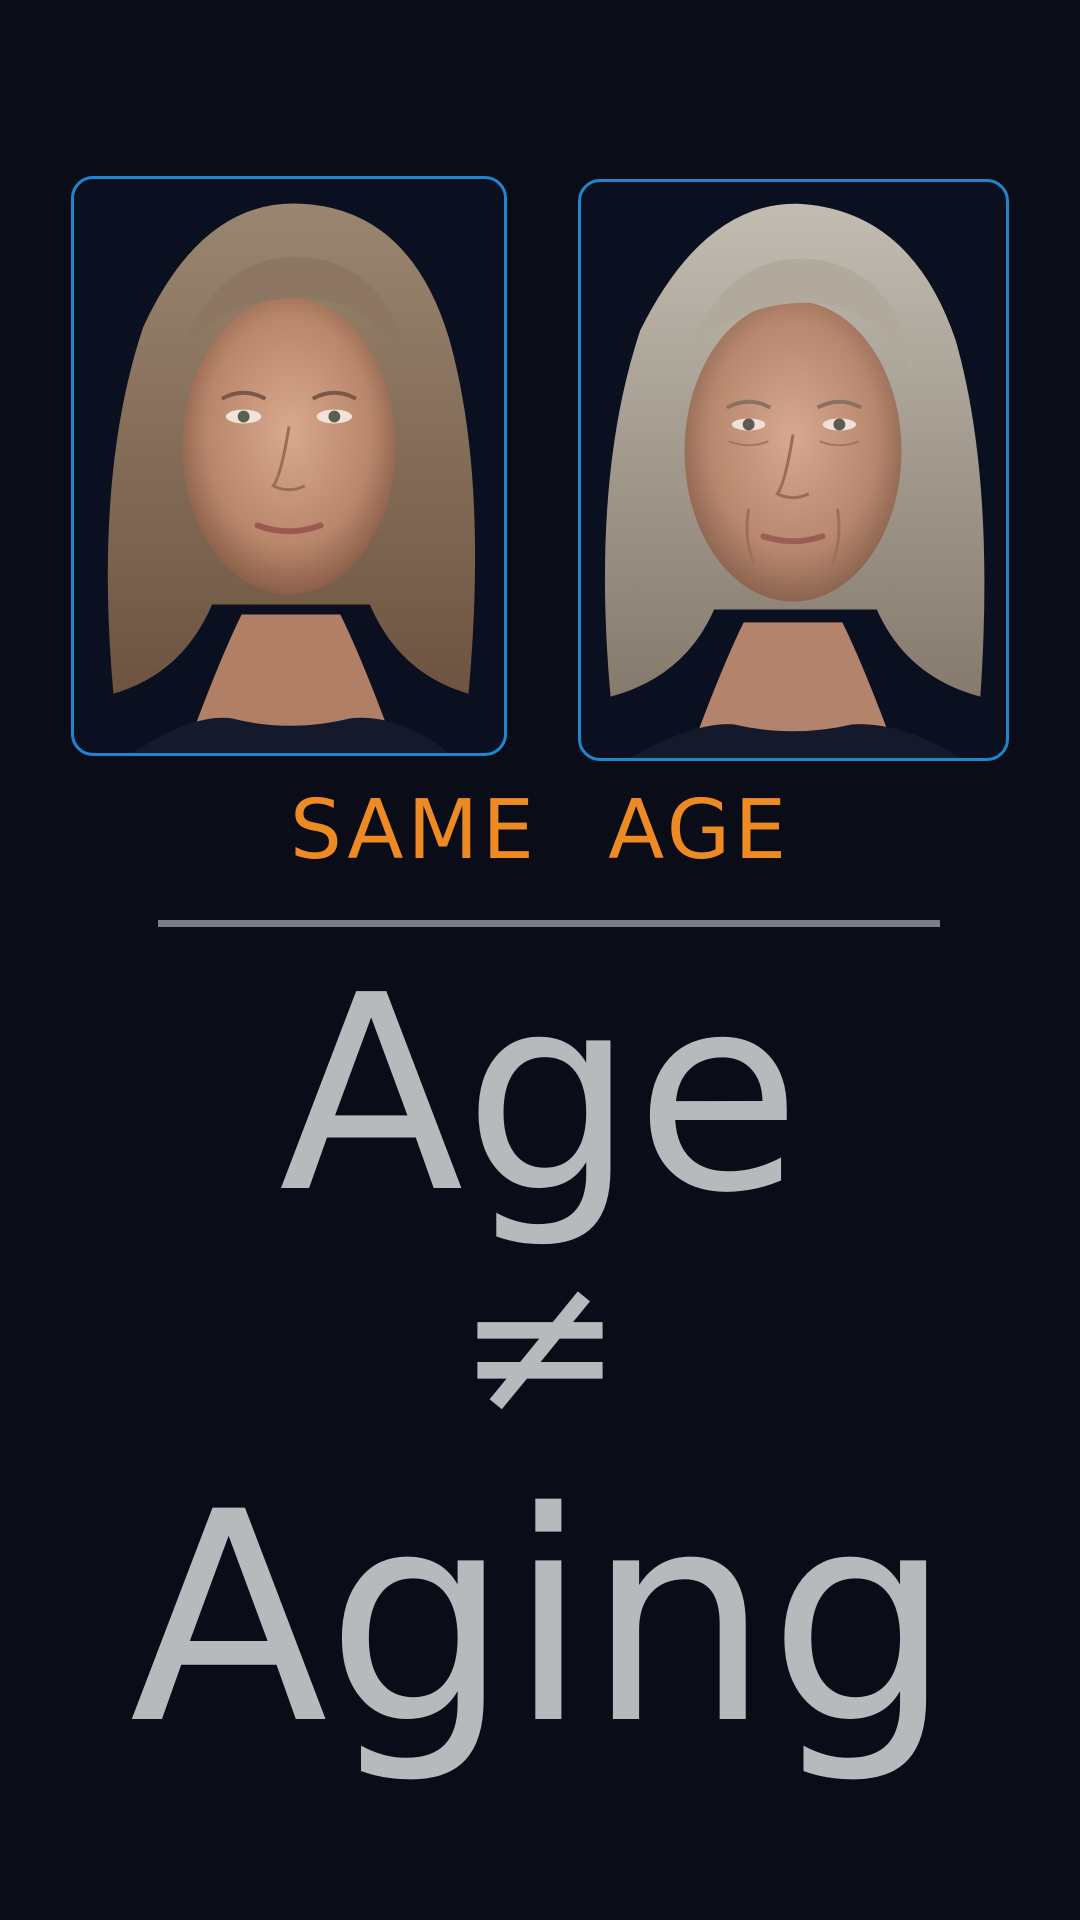 The height and width of the screenshot is (1920, 1080). I want to click on portrait-card-left, so click(289, 466).